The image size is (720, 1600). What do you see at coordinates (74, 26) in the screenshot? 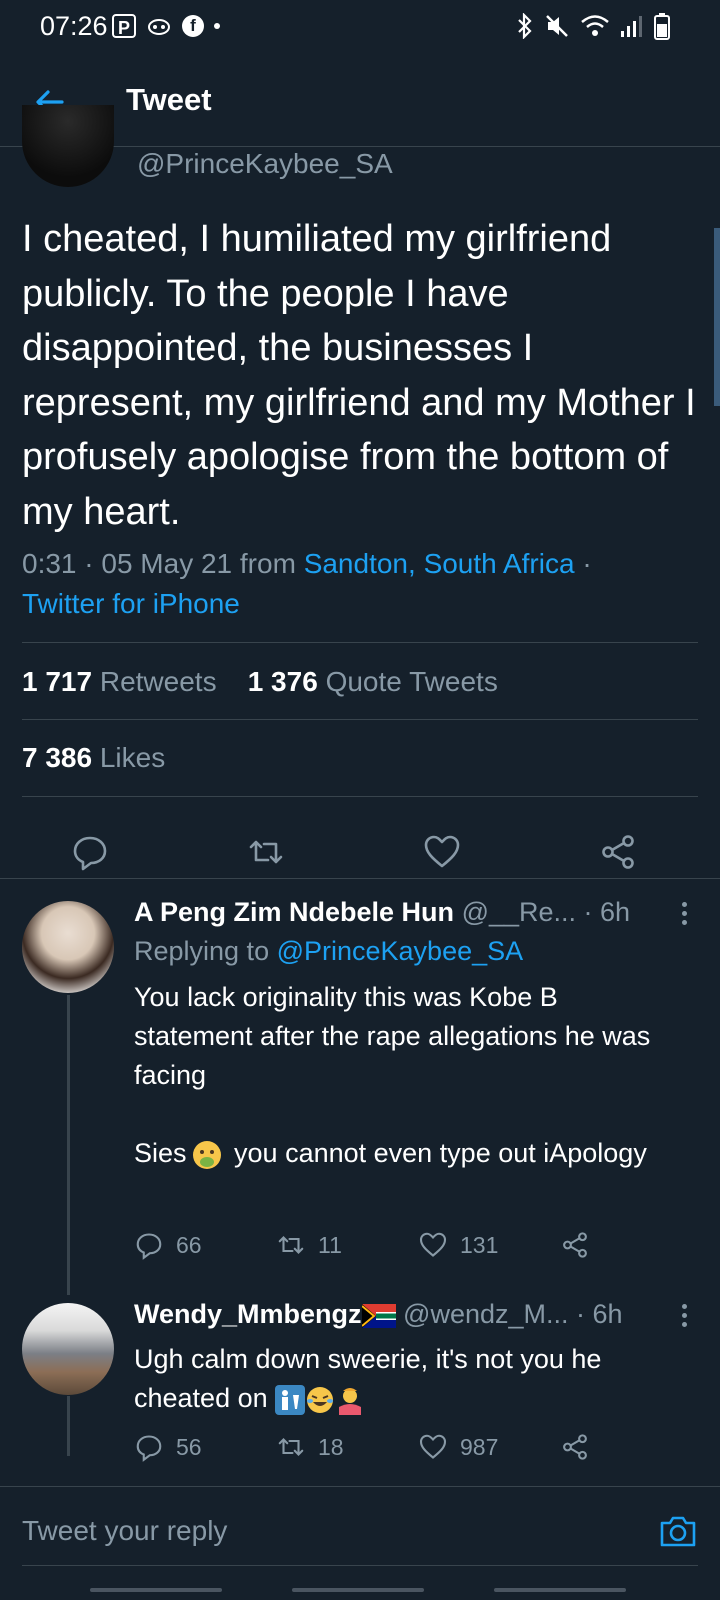
I see `status-time: 07:26` at bounding box center [74, 26].